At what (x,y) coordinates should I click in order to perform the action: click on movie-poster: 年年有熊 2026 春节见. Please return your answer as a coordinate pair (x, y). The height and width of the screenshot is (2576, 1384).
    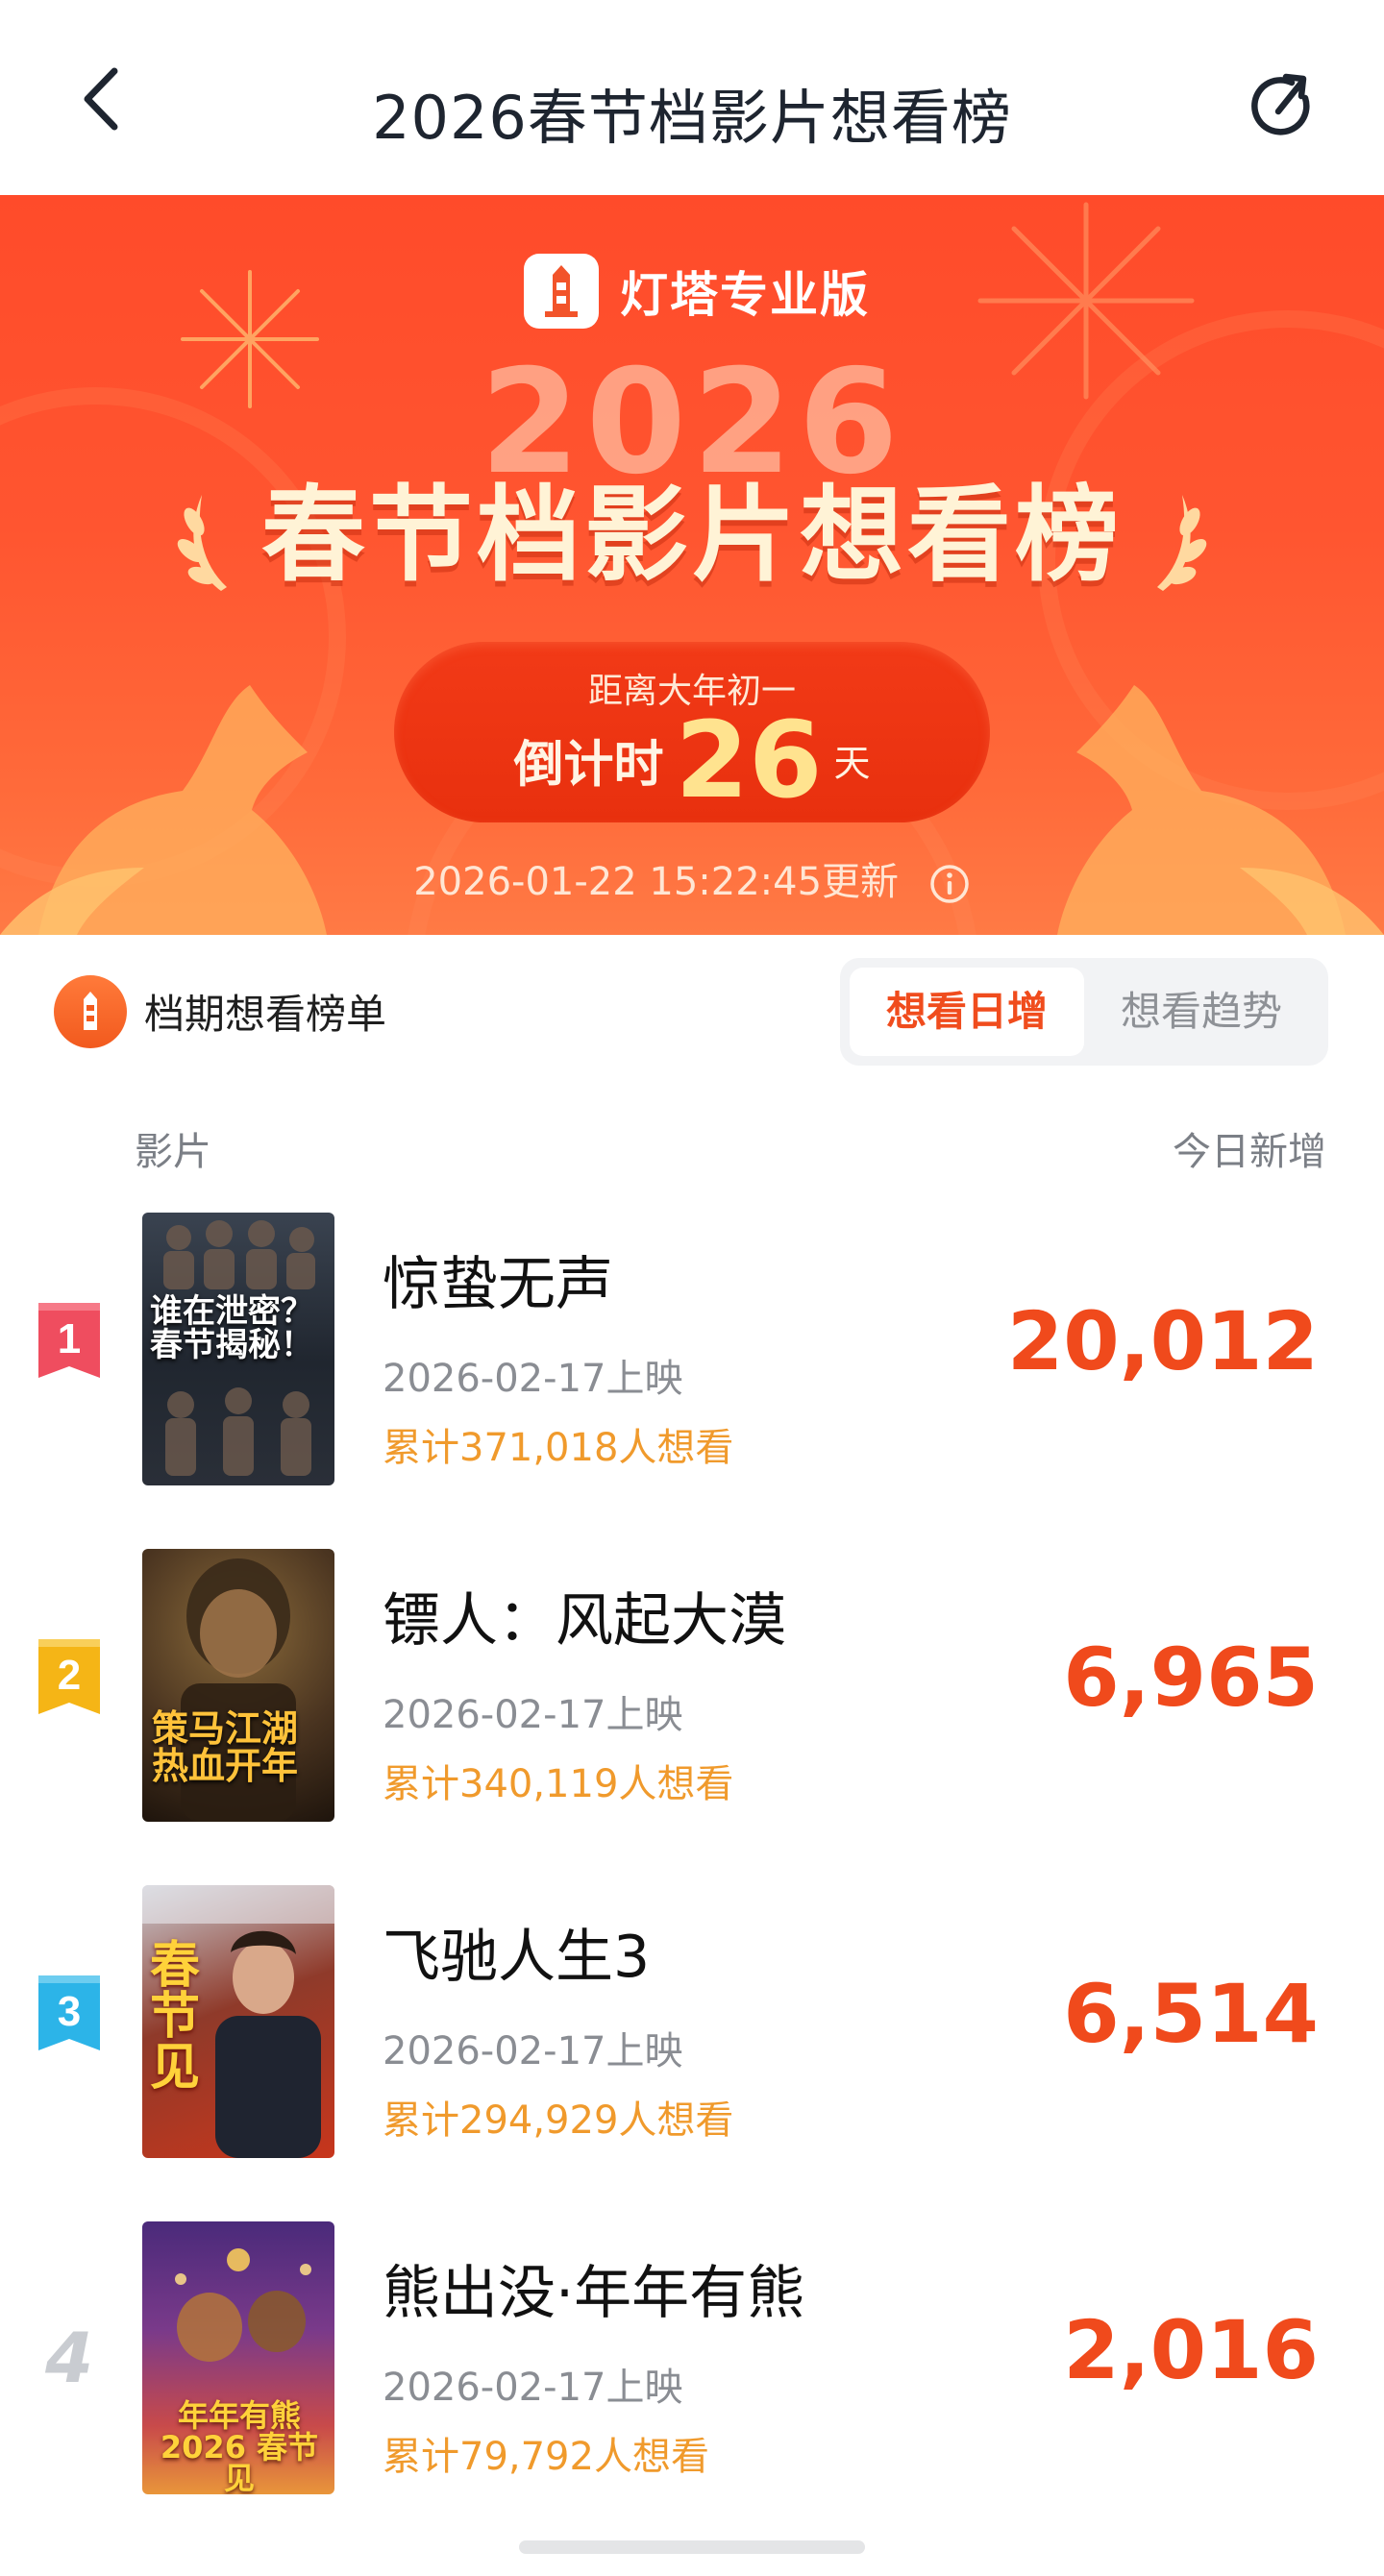
    Looking at the image, I should click on (238, 2357).